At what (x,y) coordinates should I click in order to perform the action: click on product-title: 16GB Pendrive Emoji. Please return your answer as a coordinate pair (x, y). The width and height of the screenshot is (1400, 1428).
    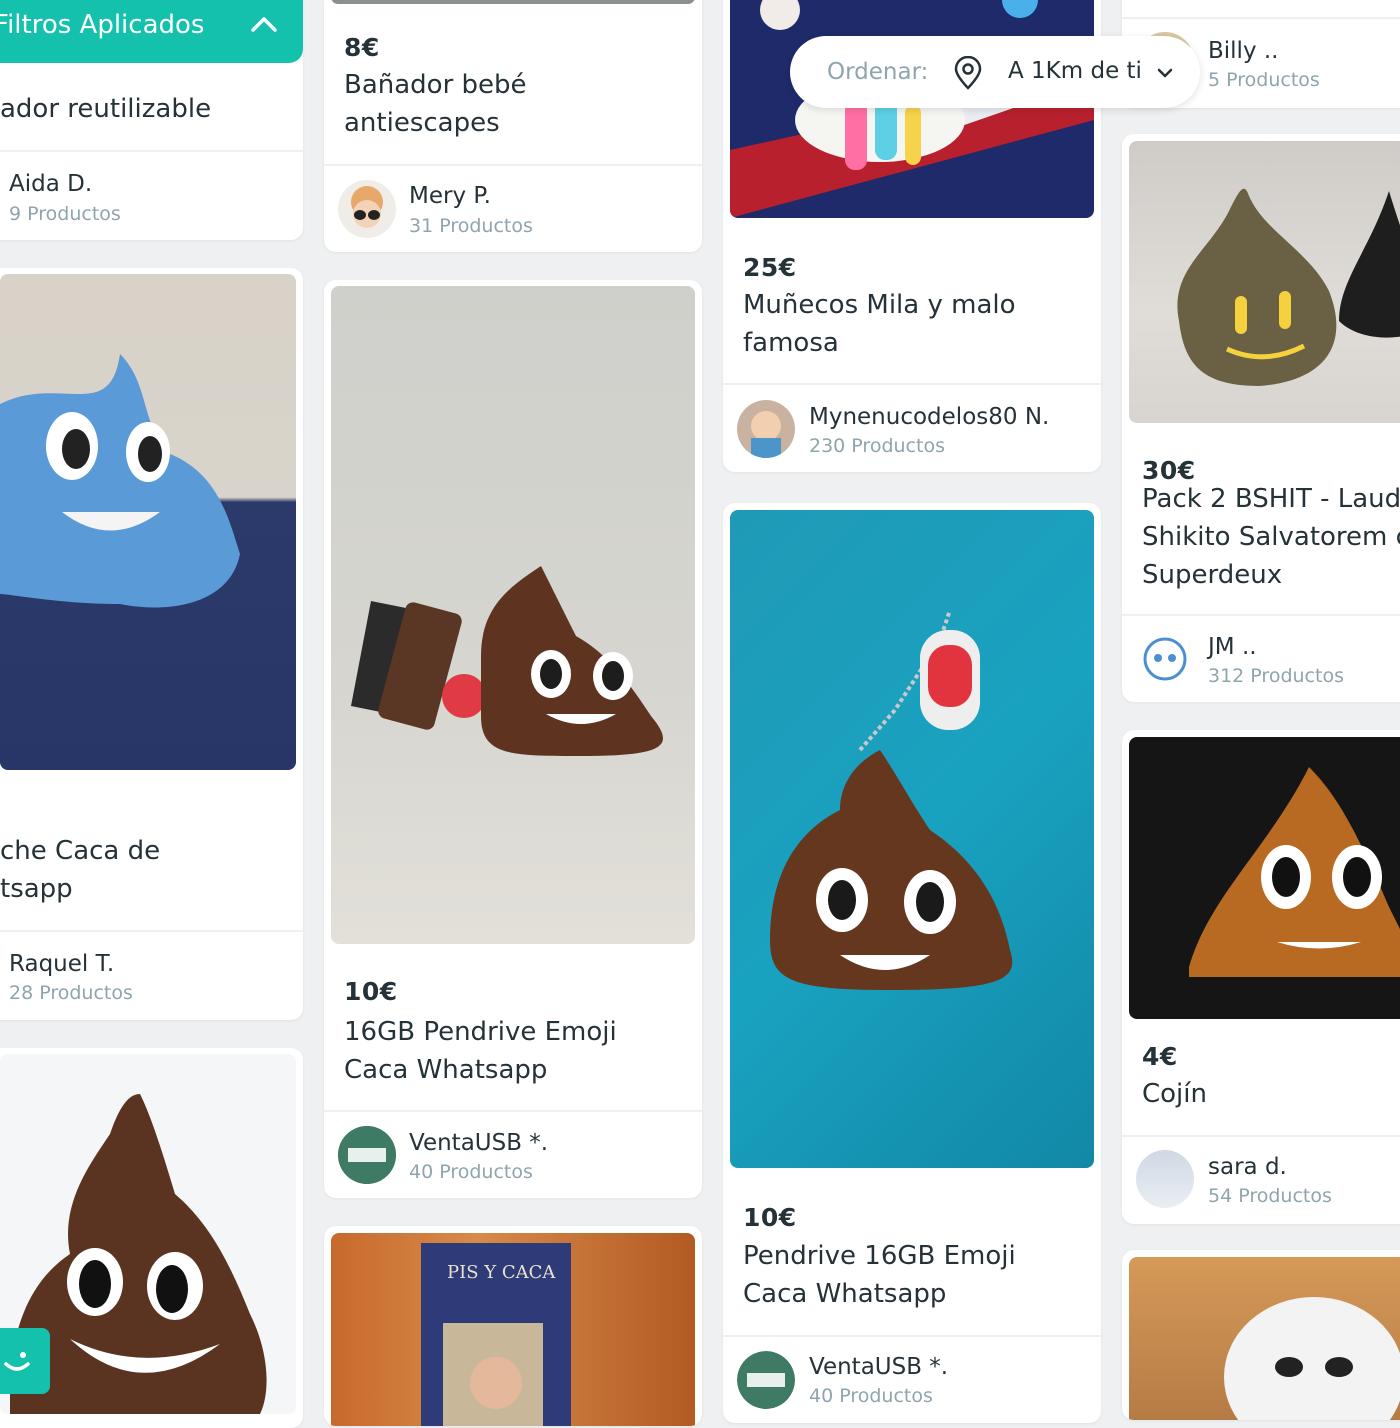
    Looking at the image, I should click on (480, 1032).